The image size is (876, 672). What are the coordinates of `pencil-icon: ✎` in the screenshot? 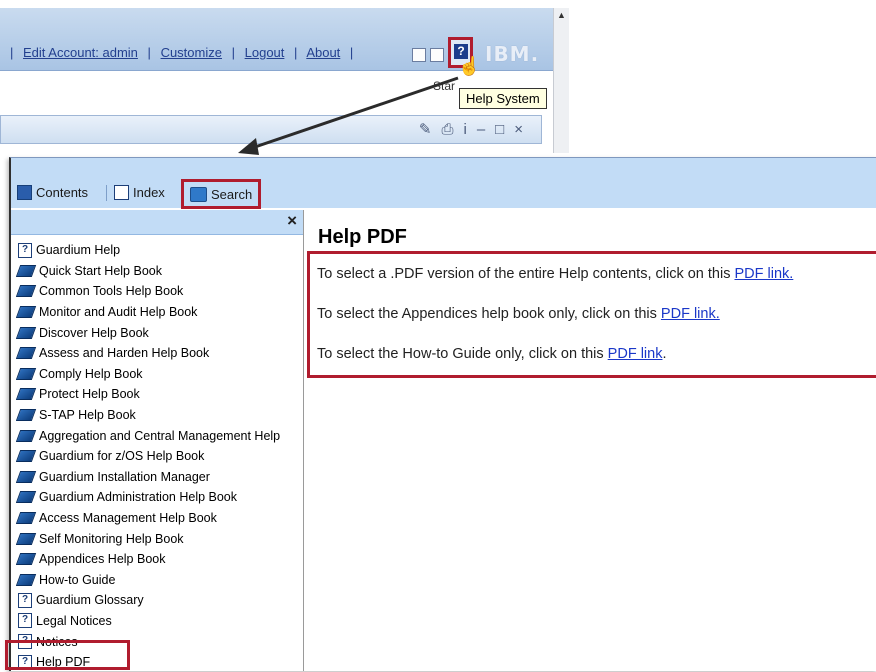 It's located at (430, 129).